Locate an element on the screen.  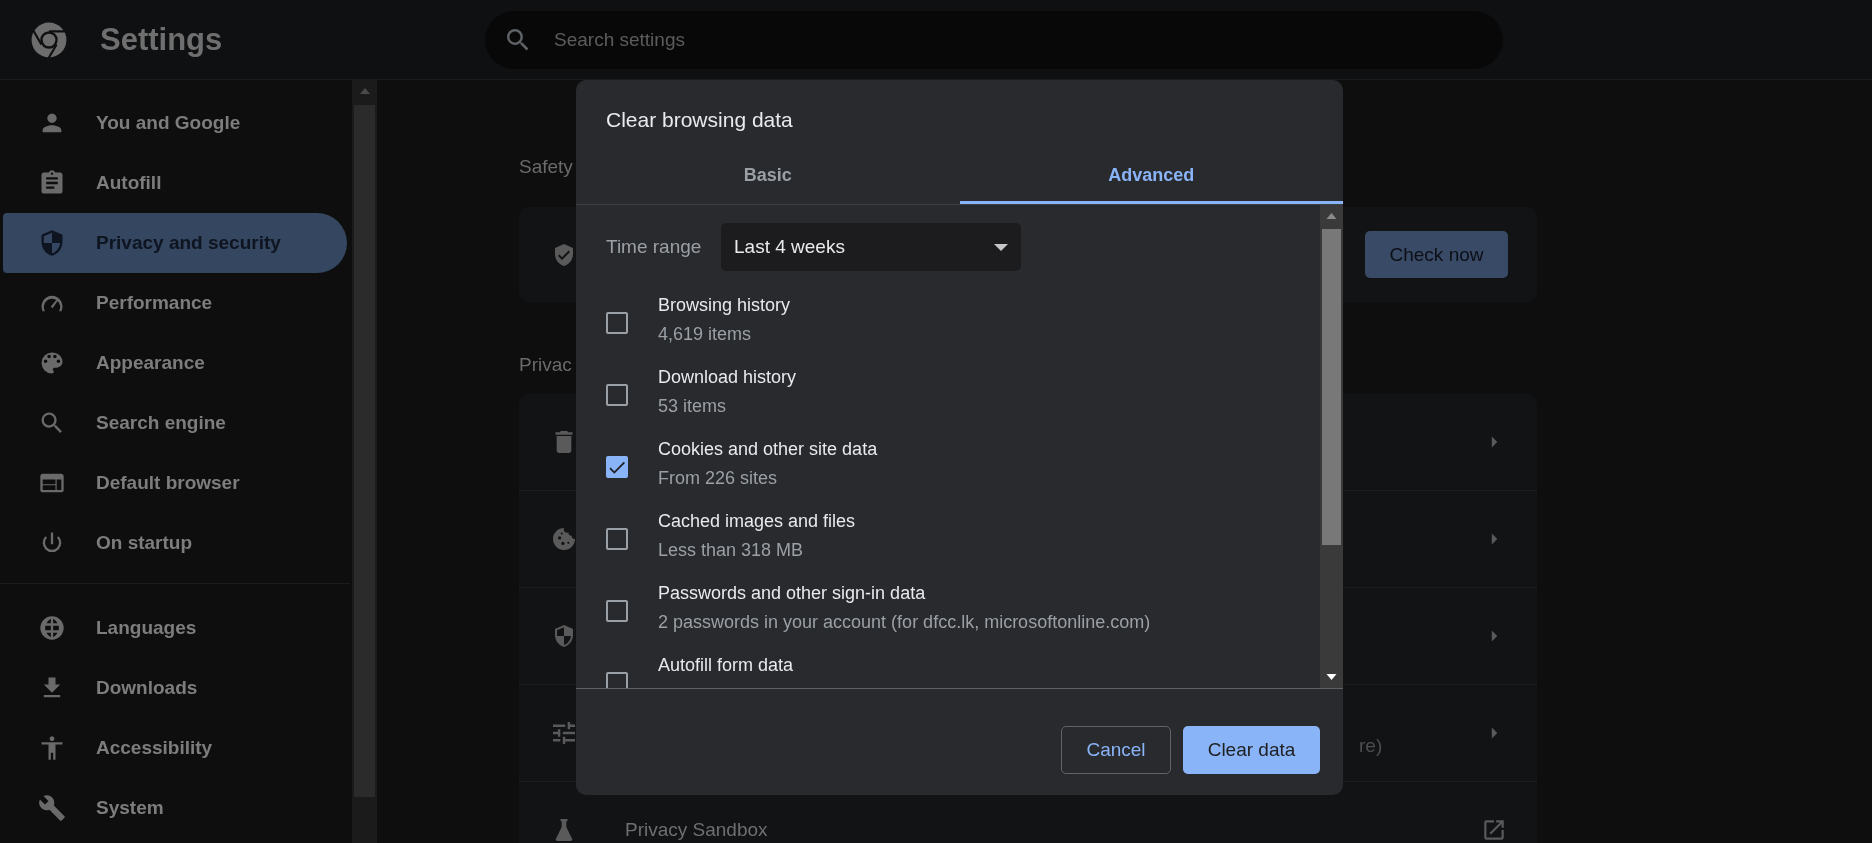
scroll-down-arrow-icon is located at coordinates (1331, 677).